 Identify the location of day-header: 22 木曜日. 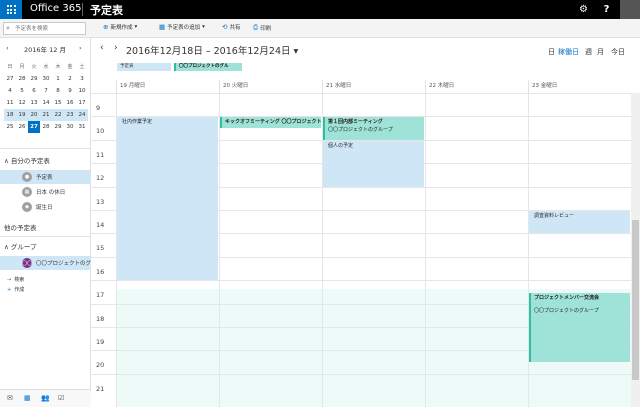
(476, 86).